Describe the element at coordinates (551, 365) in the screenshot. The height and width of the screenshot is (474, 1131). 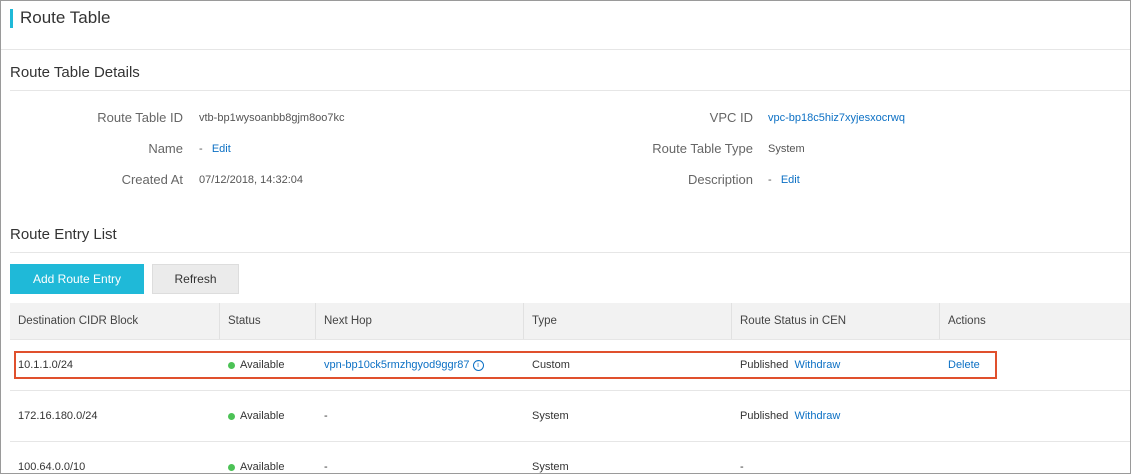
I see `type-cell: Custom` at that location.